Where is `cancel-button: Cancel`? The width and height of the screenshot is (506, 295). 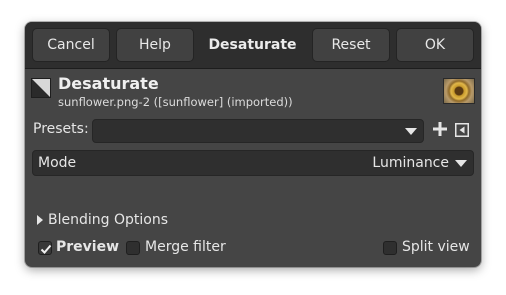
cancel-button: Cancel is located at coordinates (71, 45).